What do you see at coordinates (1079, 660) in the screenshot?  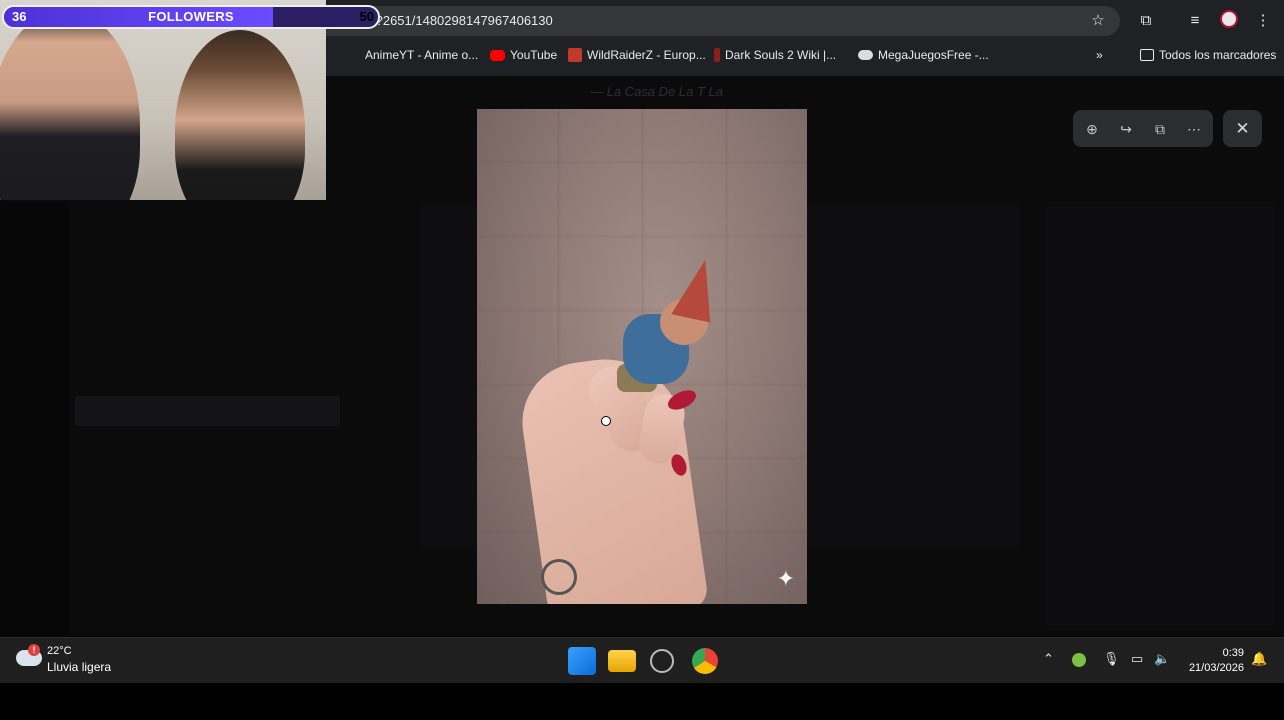 I see `tray-app-icon` at bounding box center [1079, 660].